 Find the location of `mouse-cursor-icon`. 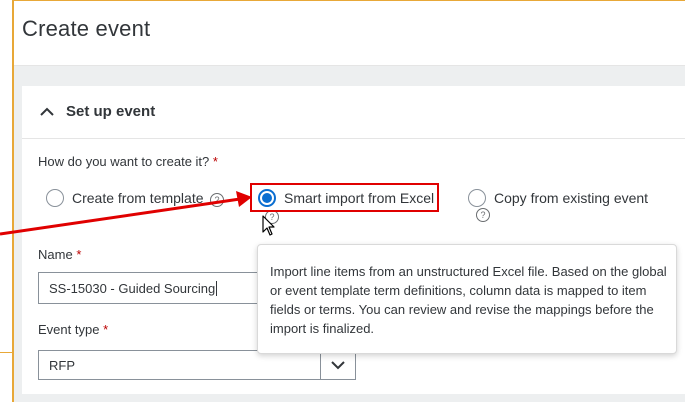

mouse-cursor-icon is located at coordinates (268, 225).